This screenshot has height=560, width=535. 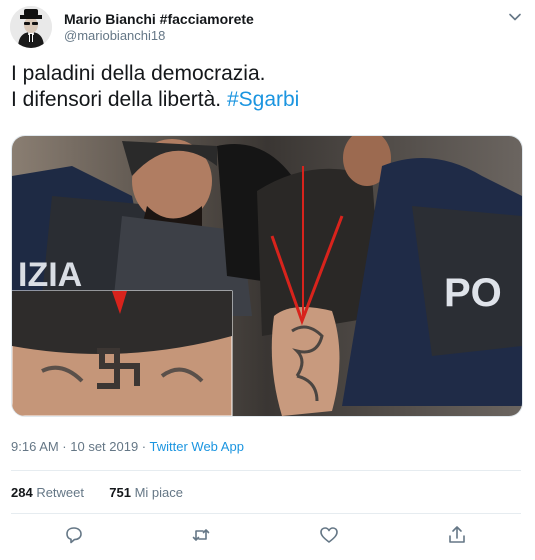 What do you see at coordinates (80, 446) in the screenshot?
I see `tweet-timestamp: 9:16 AM · 10 set 2019 ·` at bounding box center [80, 446].